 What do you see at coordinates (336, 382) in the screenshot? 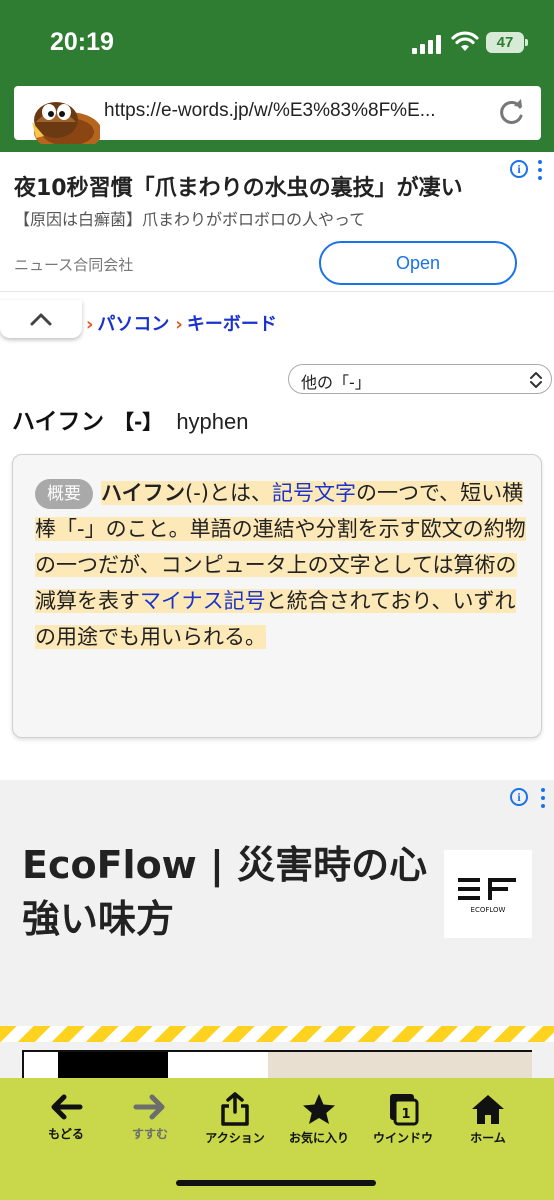
I see `select-value: 他の「-」` at bounding box center [336, 382].